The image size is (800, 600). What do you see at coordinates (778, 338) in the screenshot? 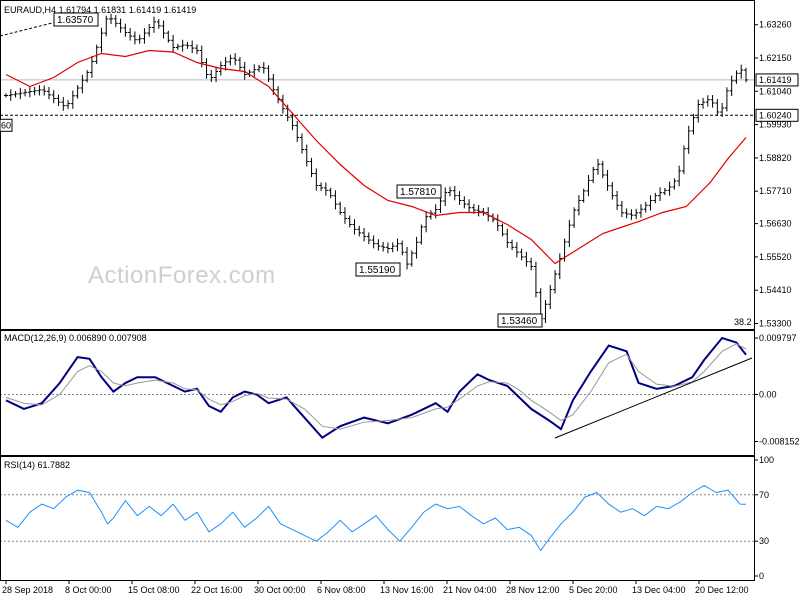
I see `y-tick-label: 0.009797` at bounding box center [778, 338].